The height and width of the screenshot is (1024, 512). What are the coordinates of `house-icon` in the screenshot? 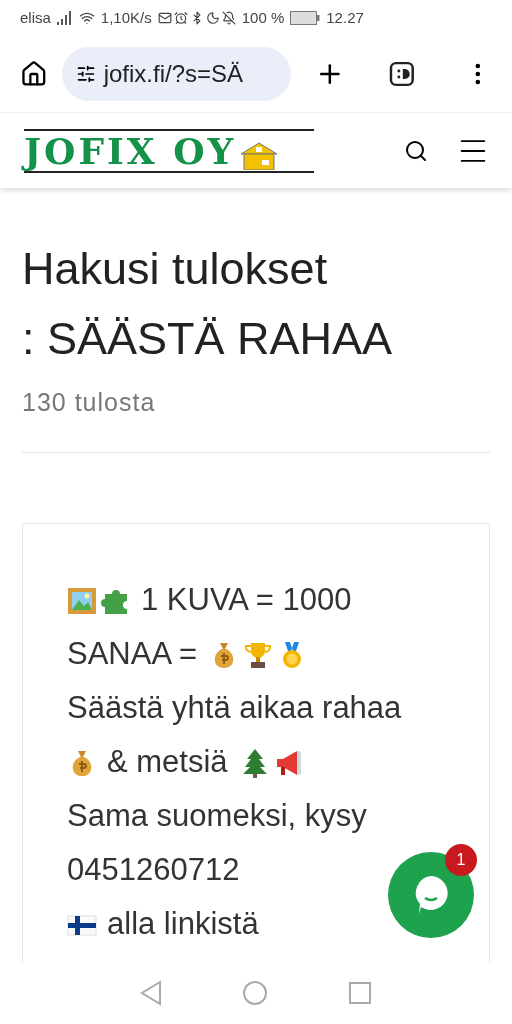 It's located at (259, 155).